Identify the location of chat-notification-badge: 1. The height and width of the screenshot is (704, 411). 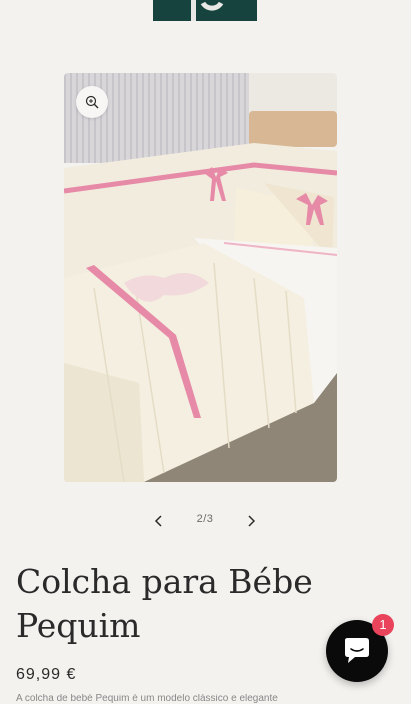
(383, 625).